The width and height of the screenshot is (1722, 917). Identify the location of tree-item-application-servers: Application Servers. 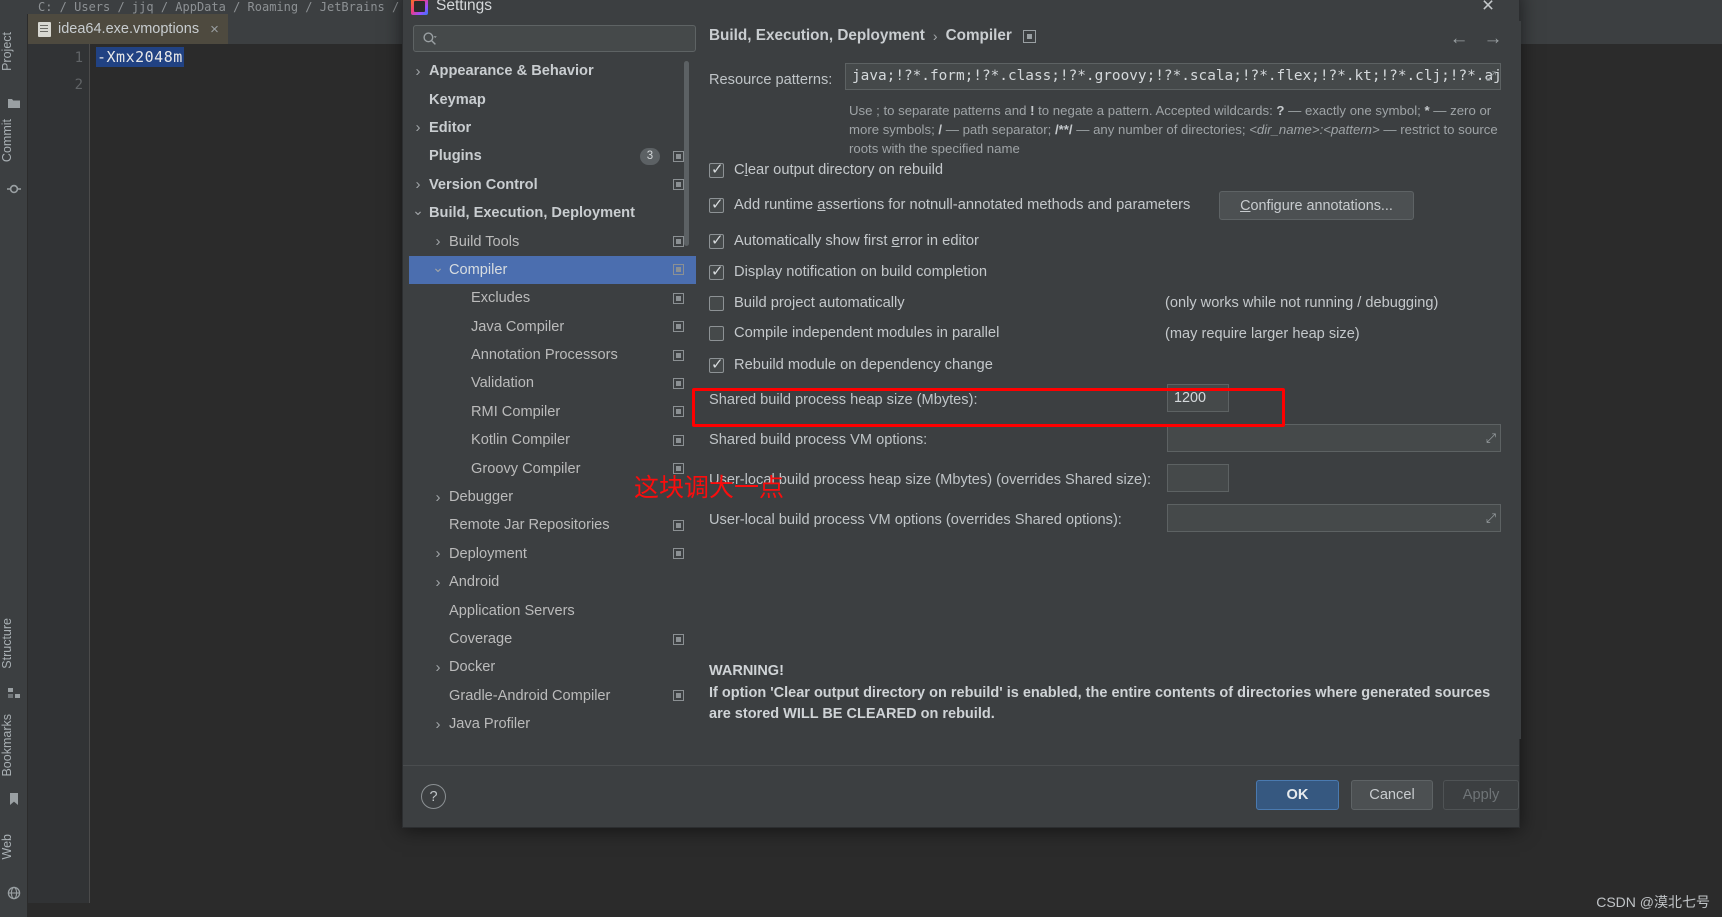
(552, 610).